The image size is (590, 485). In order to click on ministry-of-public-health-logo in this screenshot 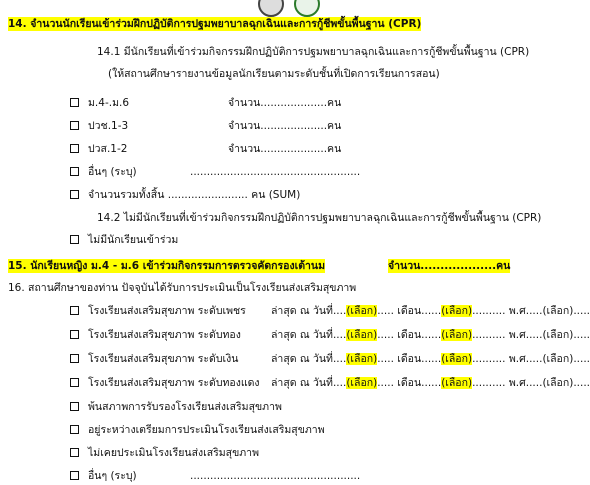, I will do `click(307, 8)`.